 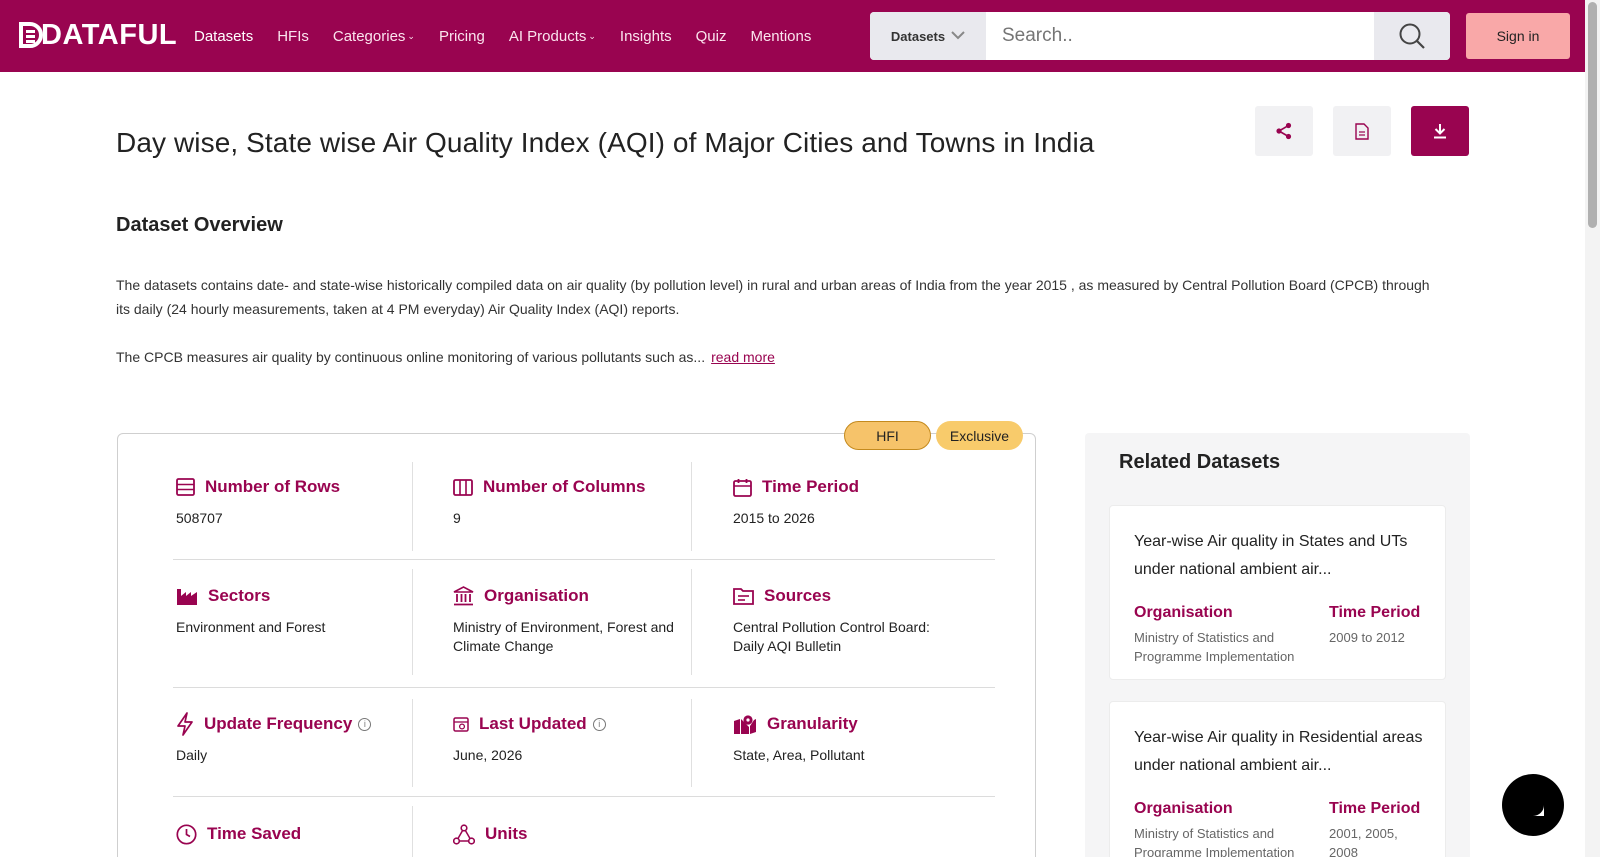 I want to click on search-input, so click(x=1180, y=36).